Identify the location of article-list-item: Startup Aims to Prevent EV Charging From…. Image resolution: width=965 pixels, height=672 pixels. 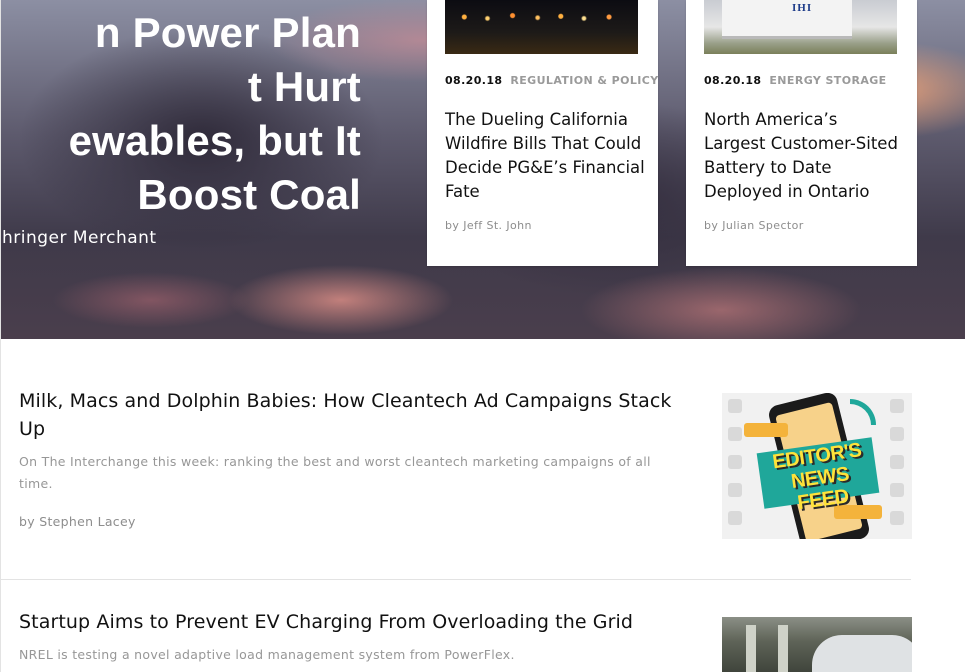
(483, 626).